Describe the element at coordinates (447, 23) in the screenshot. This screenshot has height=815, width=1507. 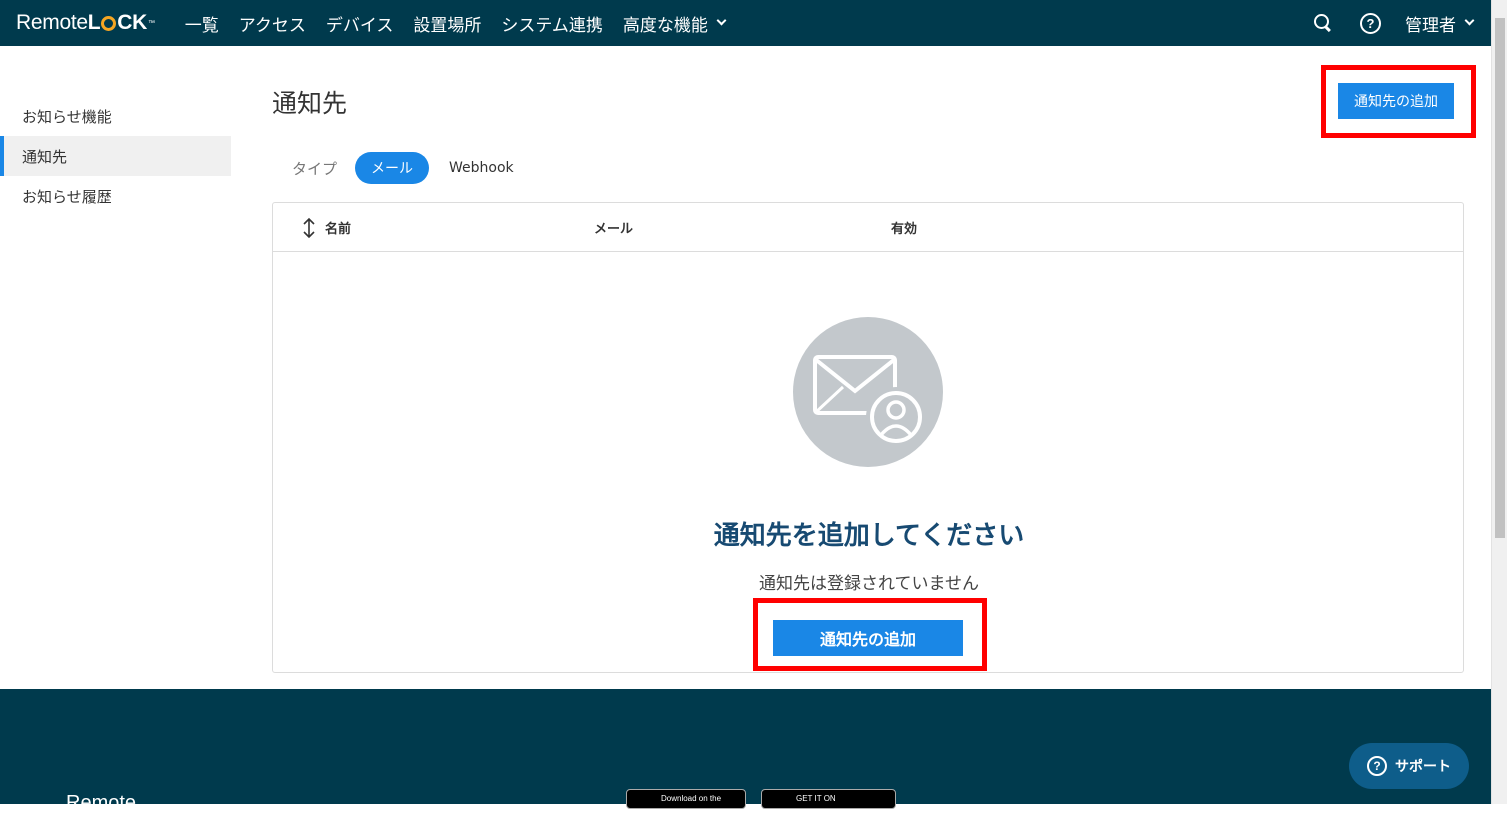
I see `nav-item-locations: 設置場所` at that location.